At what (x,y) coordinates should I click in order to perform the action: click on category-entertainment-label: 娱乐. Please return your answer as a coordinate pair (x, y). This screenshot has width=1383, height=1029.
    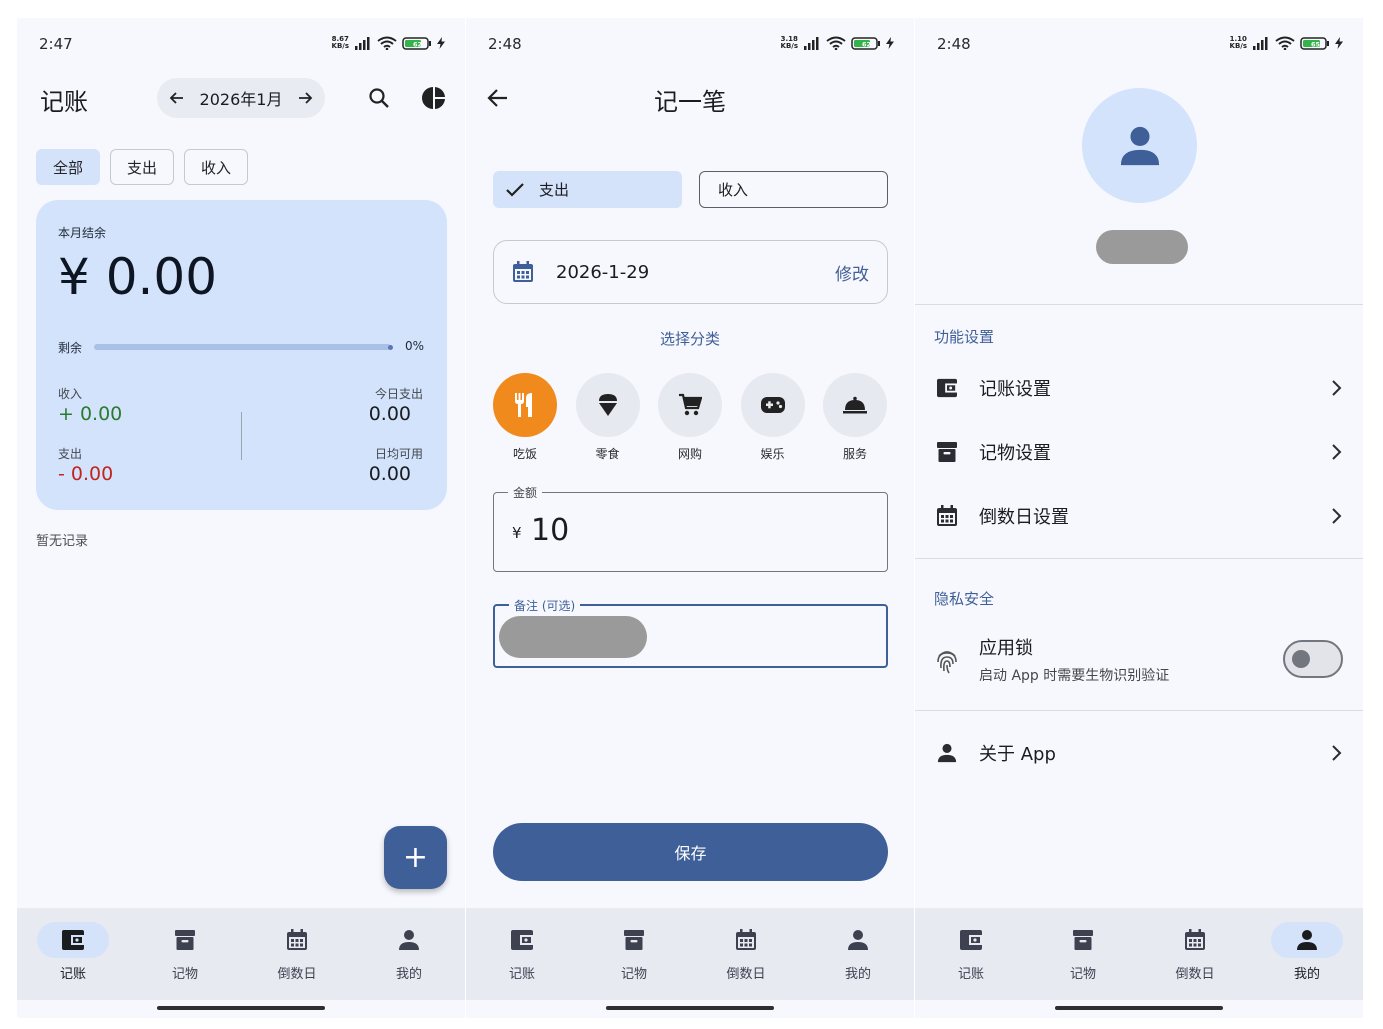
    Looking at the image, I should click on (772, 454).